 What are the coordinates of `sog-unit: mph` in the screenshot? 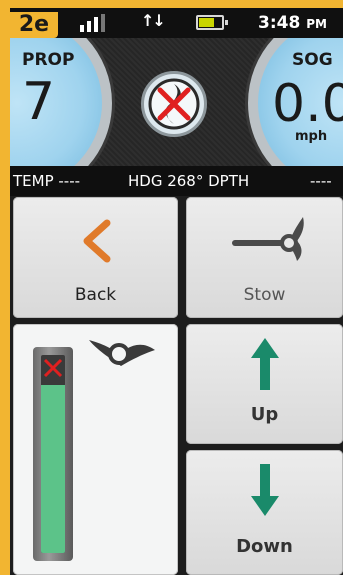 It's located at (311, 136).